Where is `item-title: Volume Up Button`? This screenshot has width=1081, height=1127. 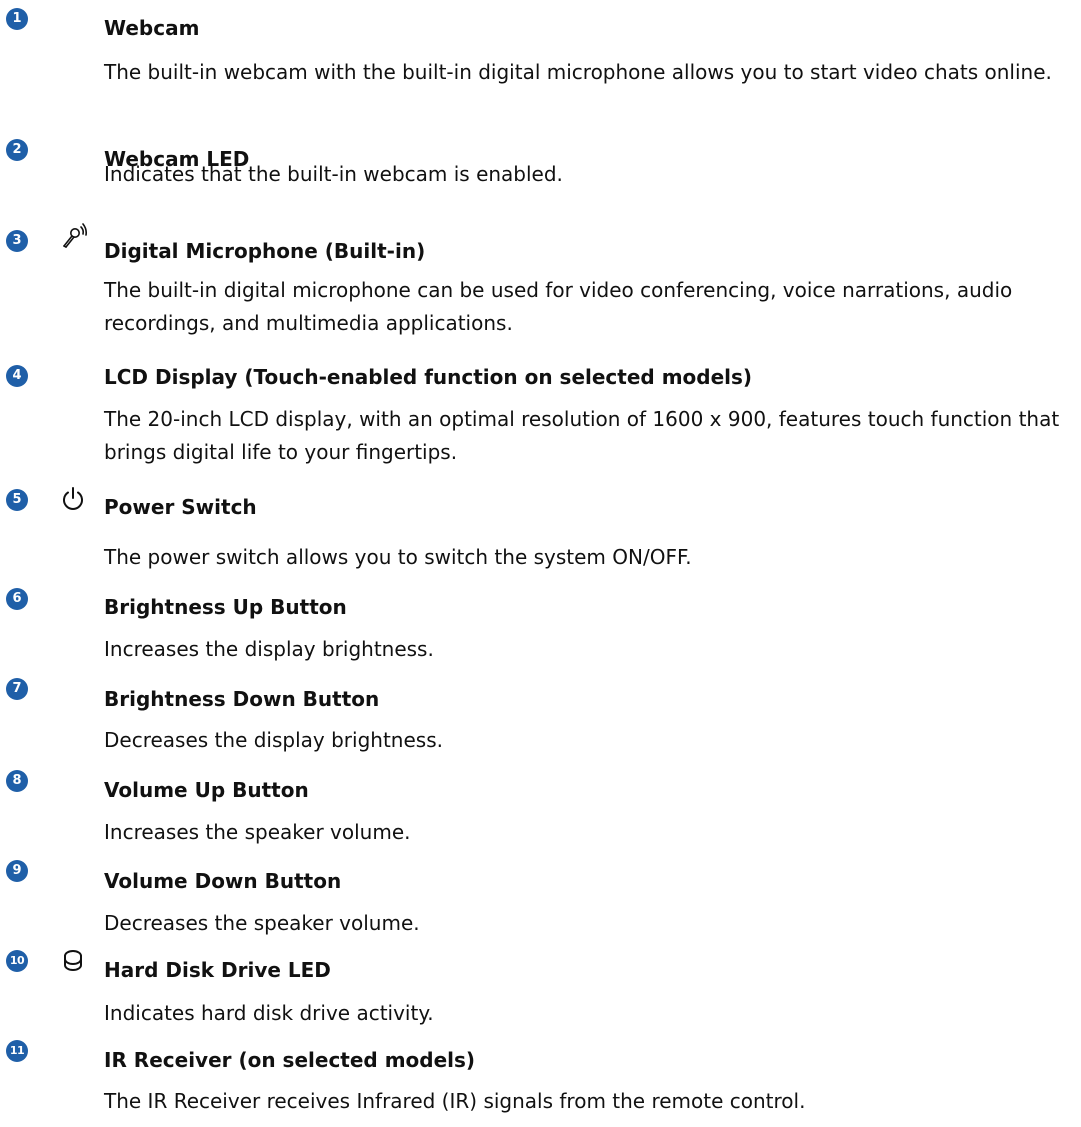
item-title: Volume Up Button is located at coordinates (206, 790).